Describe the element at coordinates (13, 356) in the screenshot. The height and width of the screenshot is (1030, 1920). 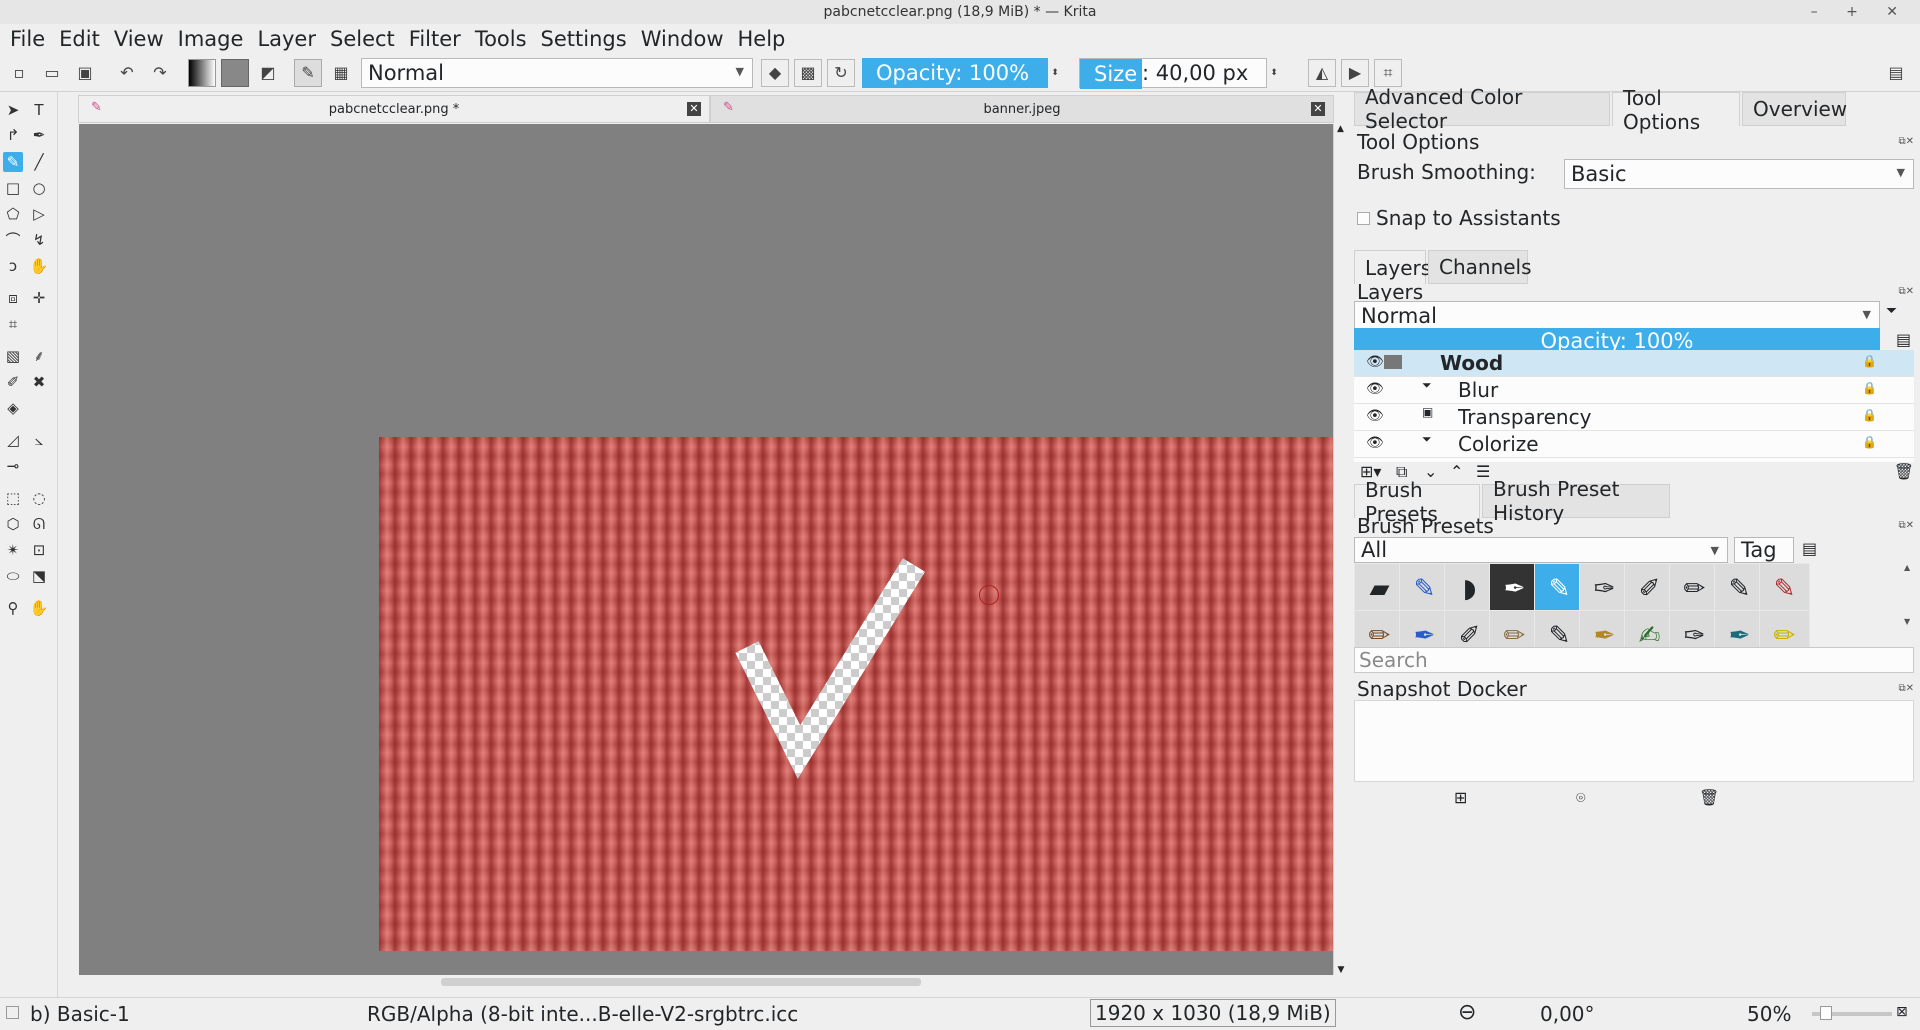
I see `gradient-tool-icon: ▧` at that location.